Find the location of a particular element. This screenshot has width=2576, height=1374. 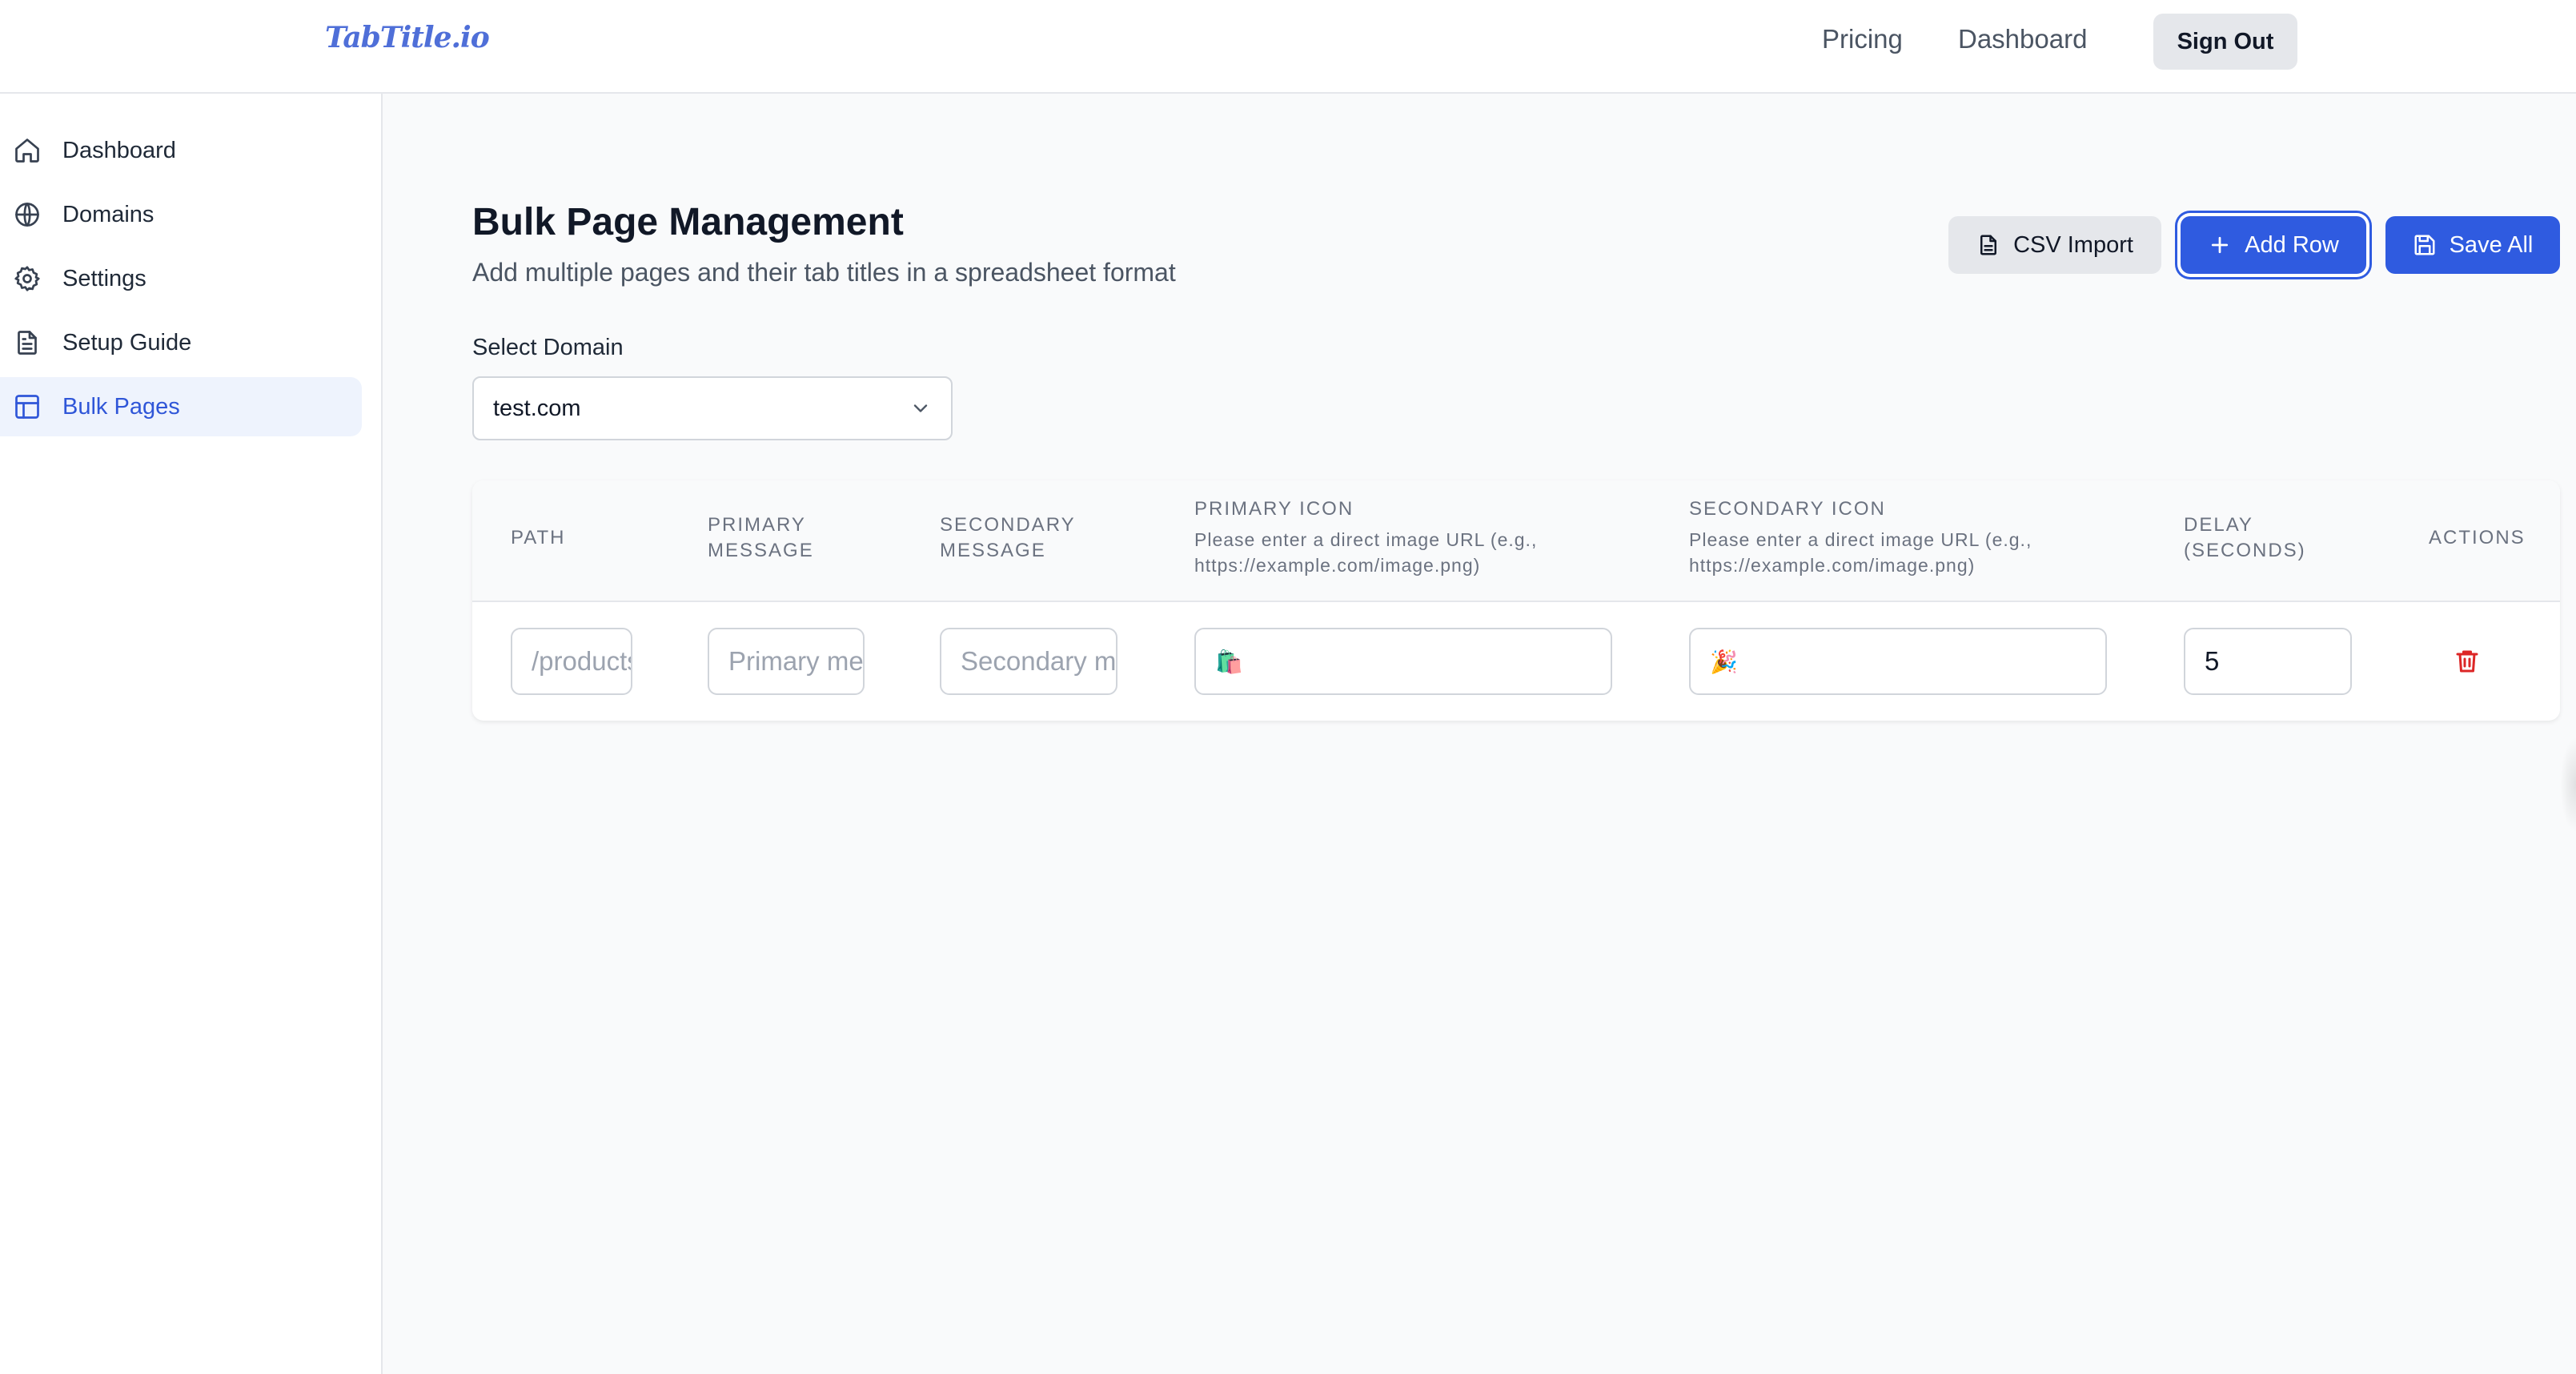

sidebar-item-setup-guide: Setup Guide is located at coordinates (181, 342).